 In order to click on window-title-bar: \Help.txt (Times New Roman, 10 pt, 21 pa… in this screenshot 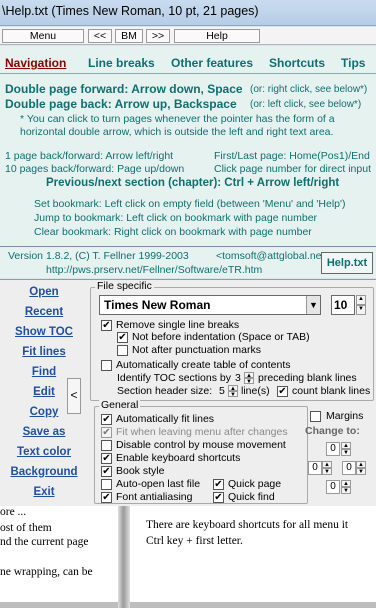, I will do `click(188, 13)`.